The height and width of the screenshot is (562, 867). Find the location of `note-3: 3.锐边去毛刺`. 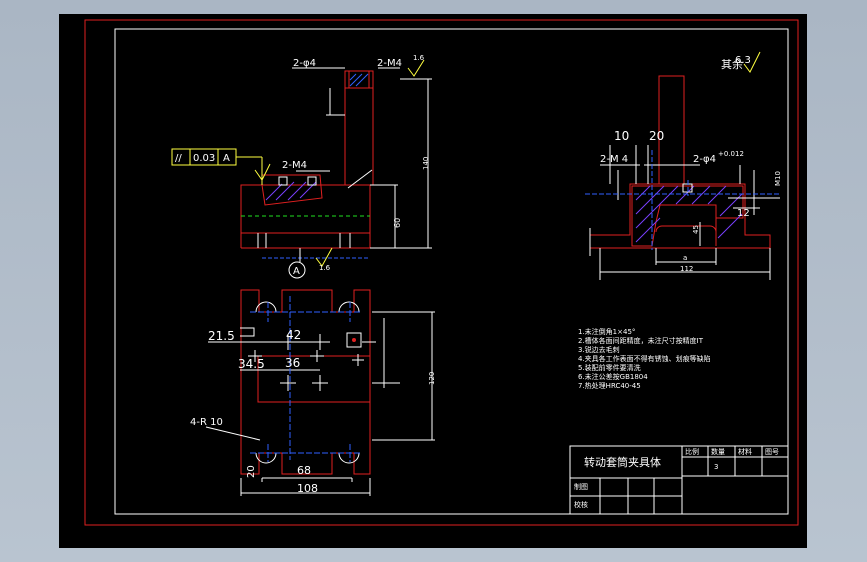

note-3: 3.锐边去毛刺 is located at coordinates (599, 349).